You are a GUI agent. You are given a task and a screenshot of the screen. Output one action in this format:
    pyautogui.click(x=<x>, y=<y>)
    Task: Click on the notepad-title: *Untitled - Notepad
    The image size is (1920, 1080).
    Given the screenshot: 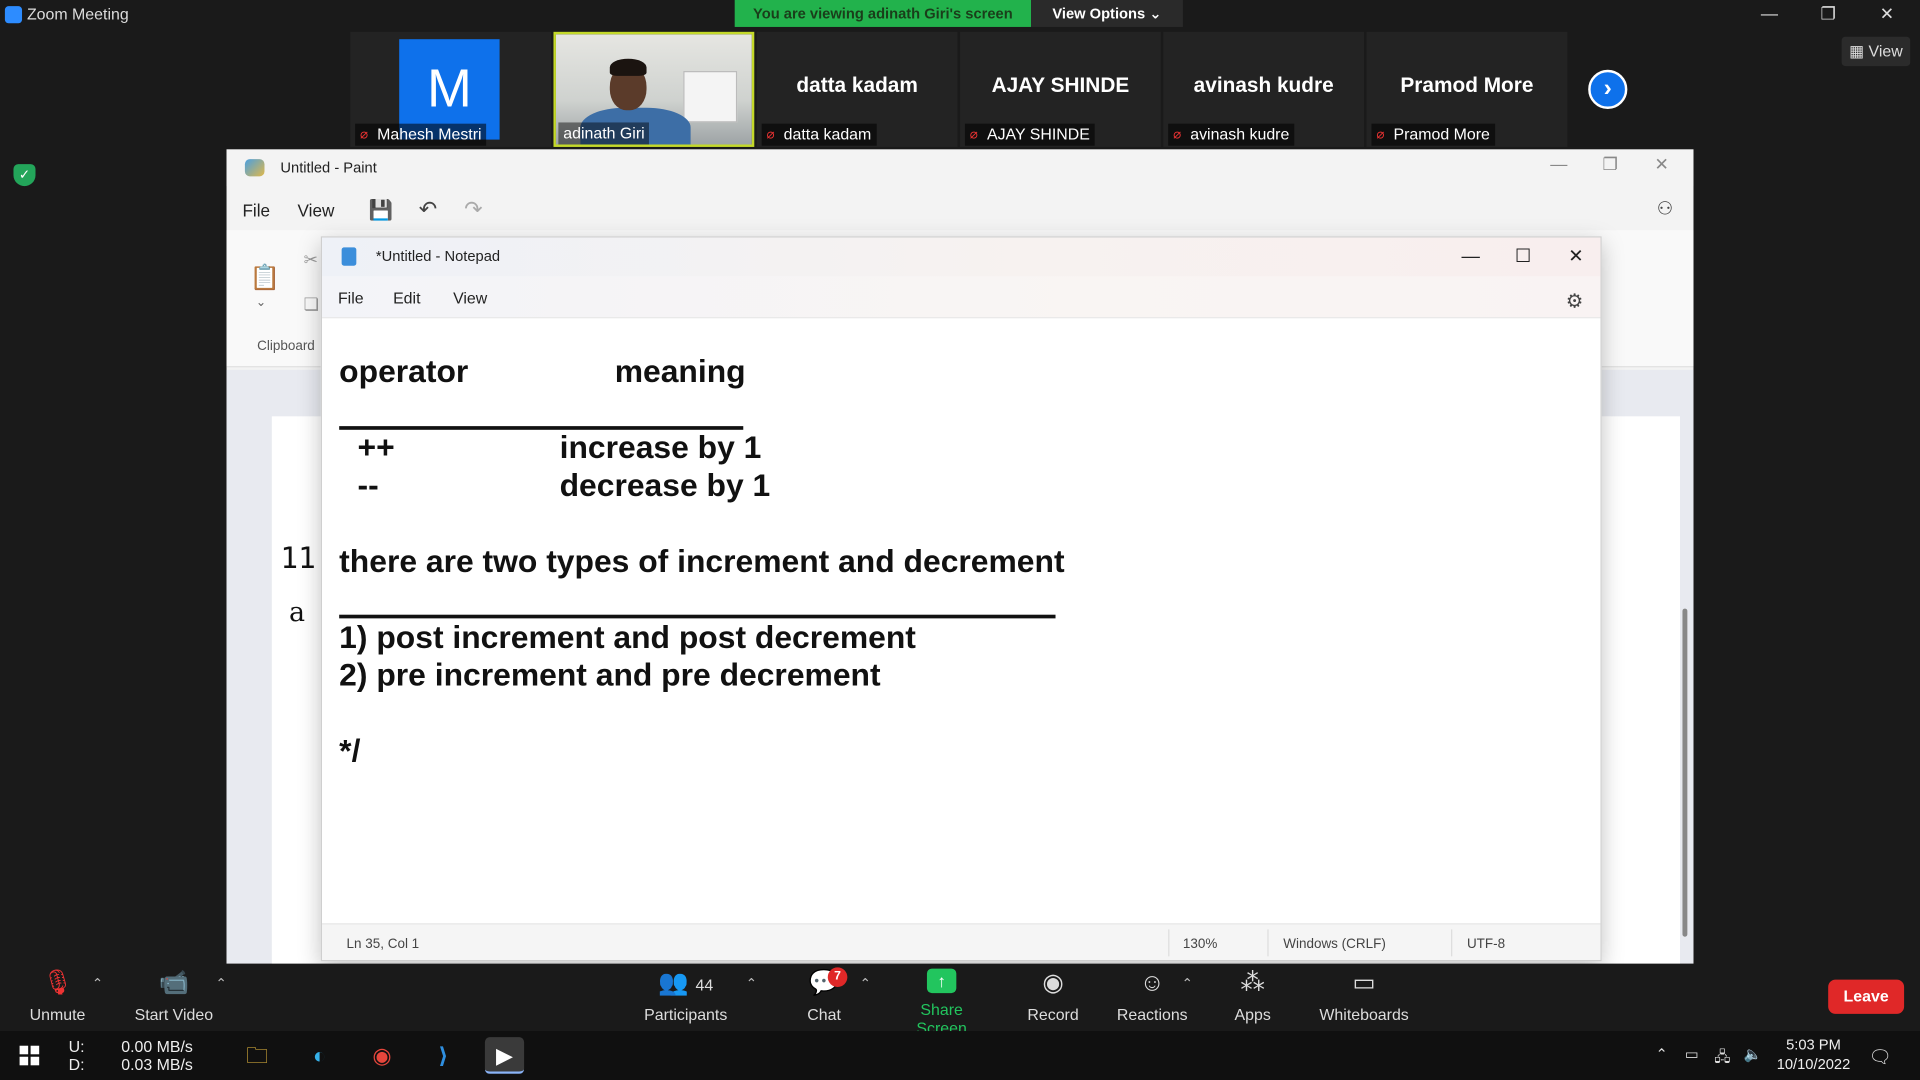 What is the action you would take?
    pyautogui.click(x=438, y=256)
    